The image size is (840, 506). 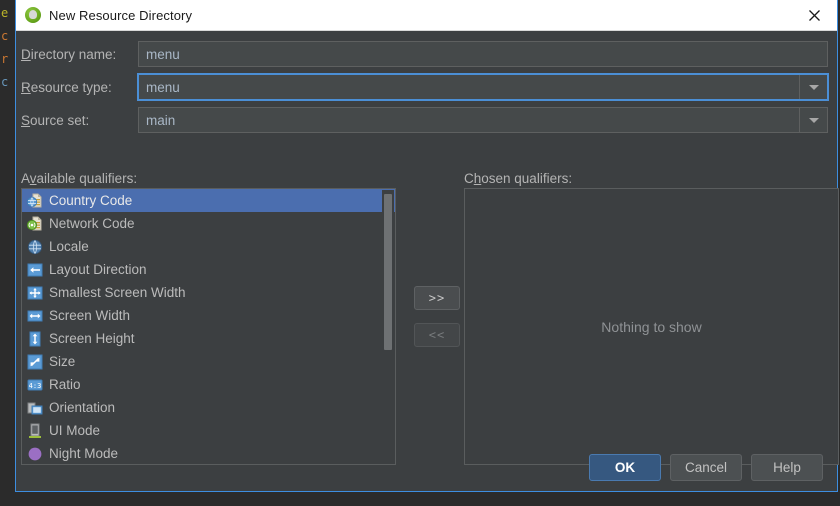 I want to click on list-item-label: Country Code, so click(x=91, y=200).